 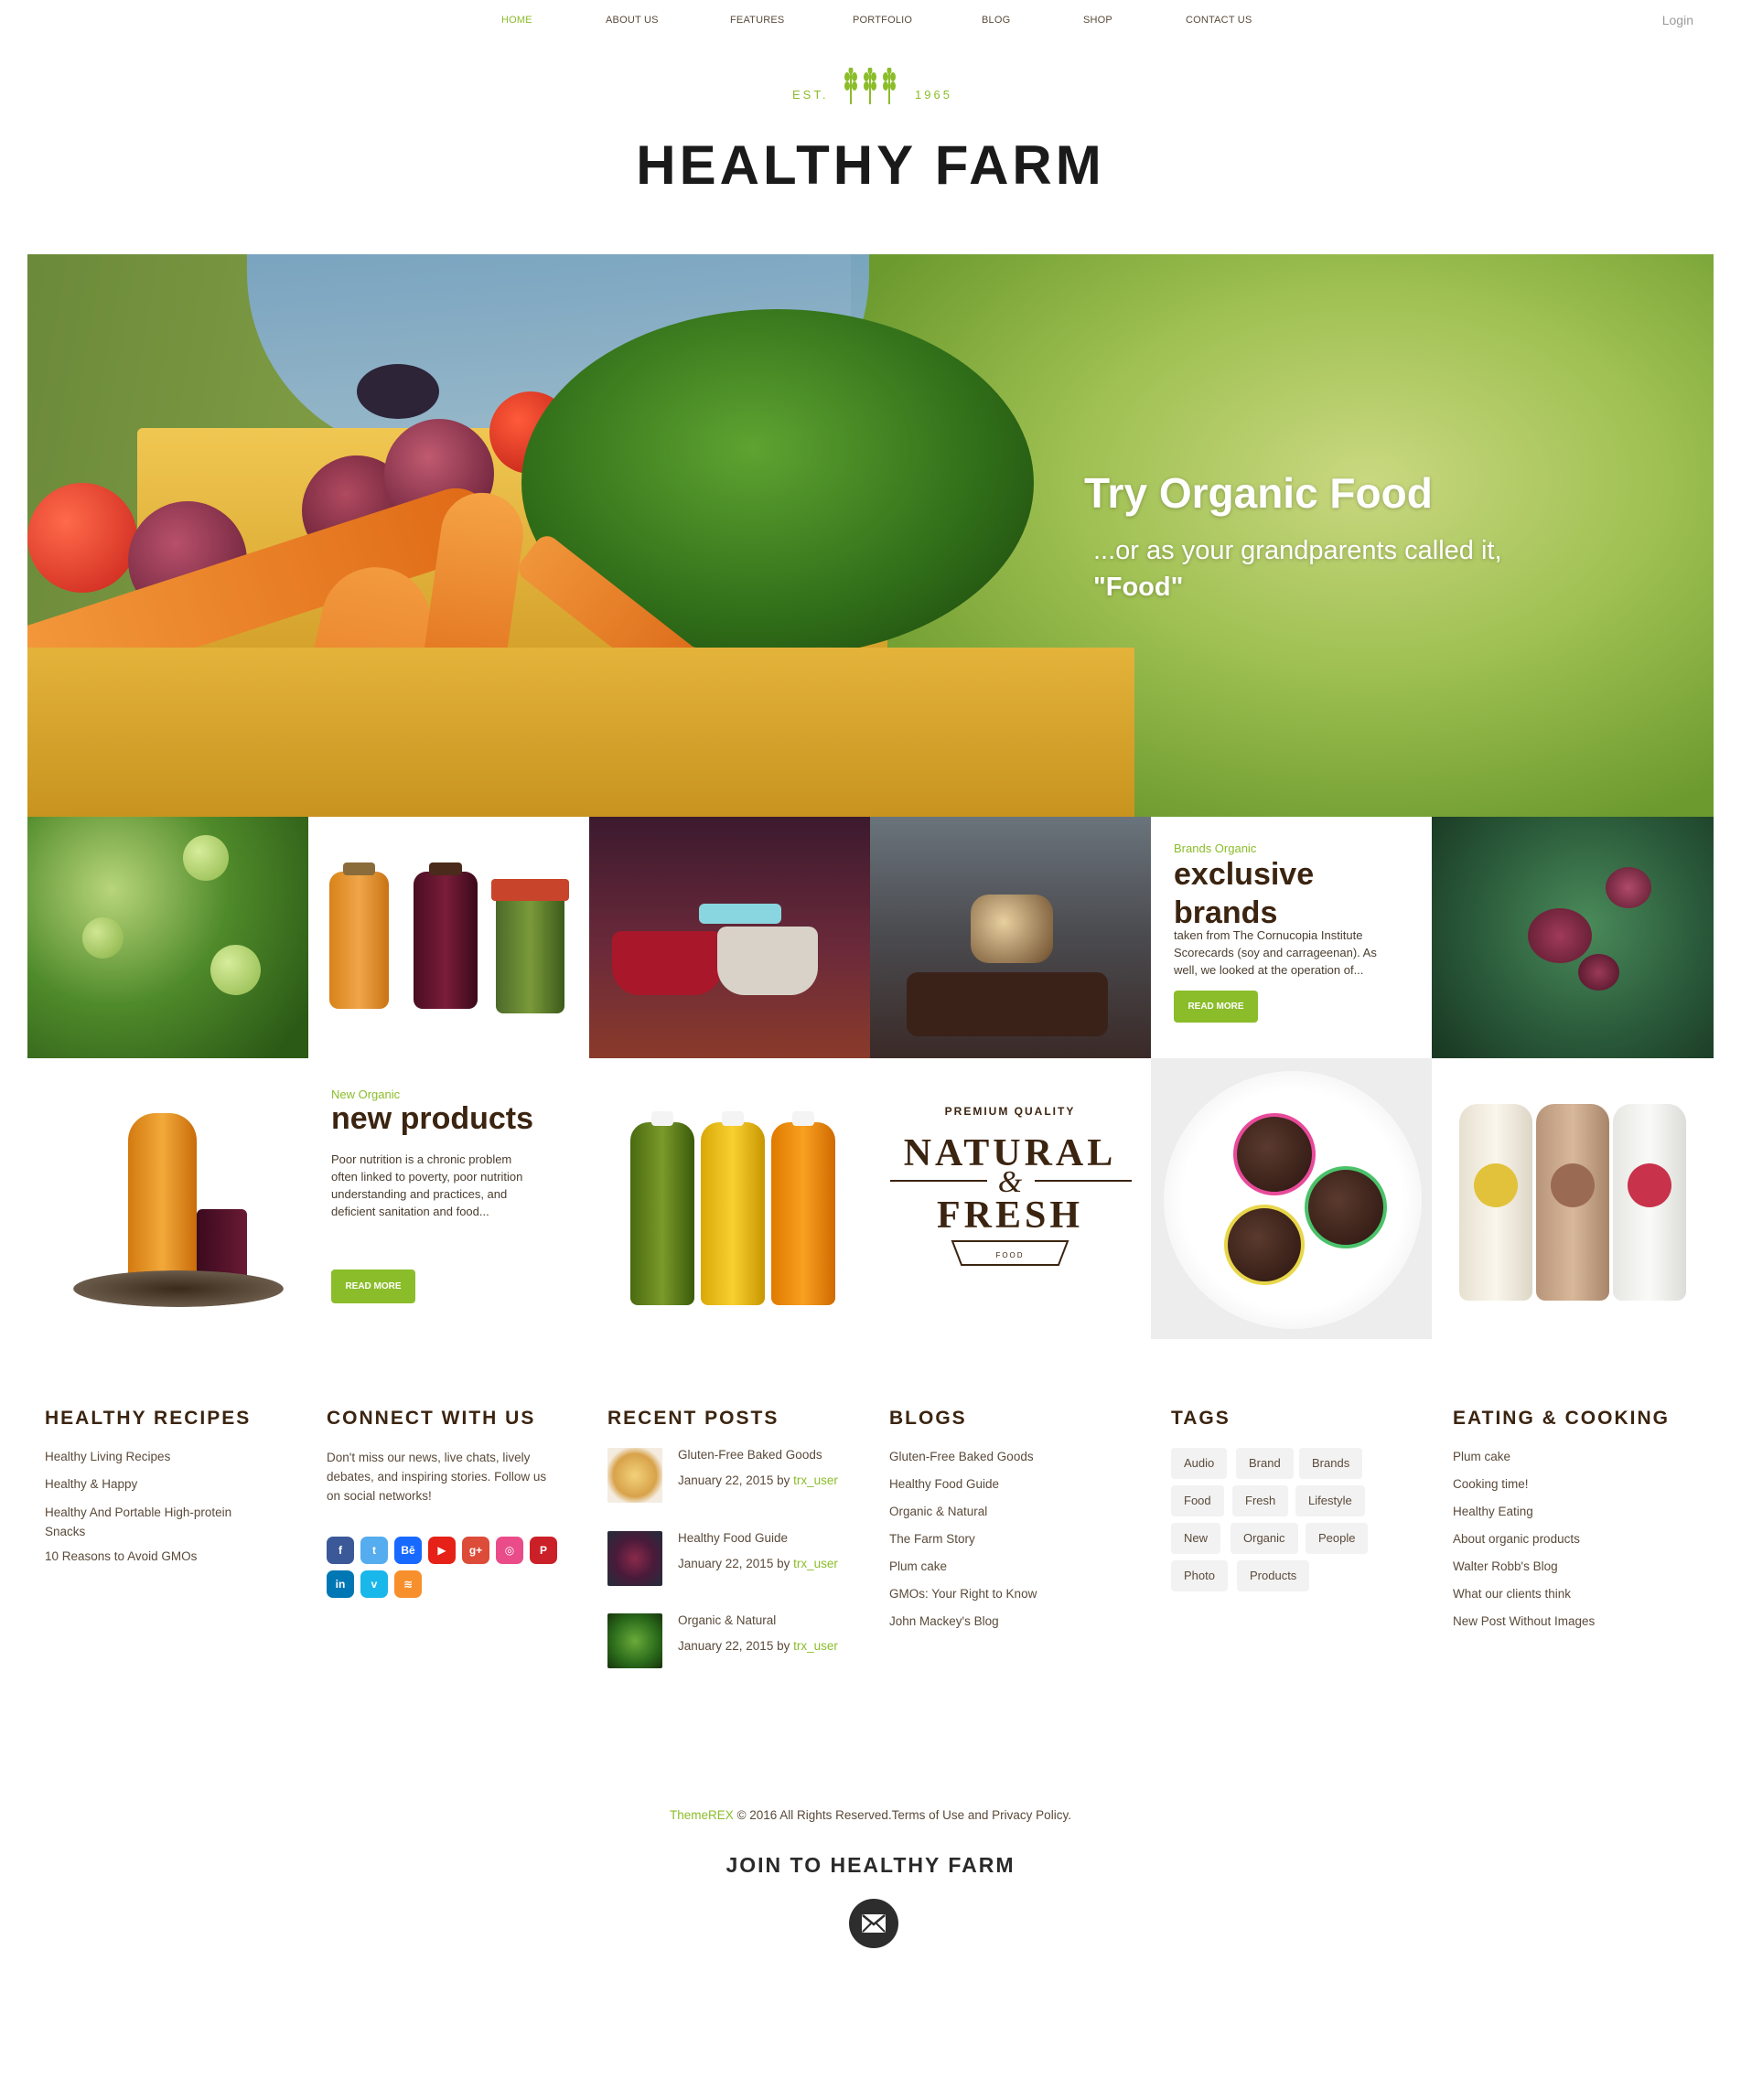 What do you see at coordinates (1199, 1575) in the screenshot?
I see `tag-photo: Photo` at bounding box center [1199, 1575].